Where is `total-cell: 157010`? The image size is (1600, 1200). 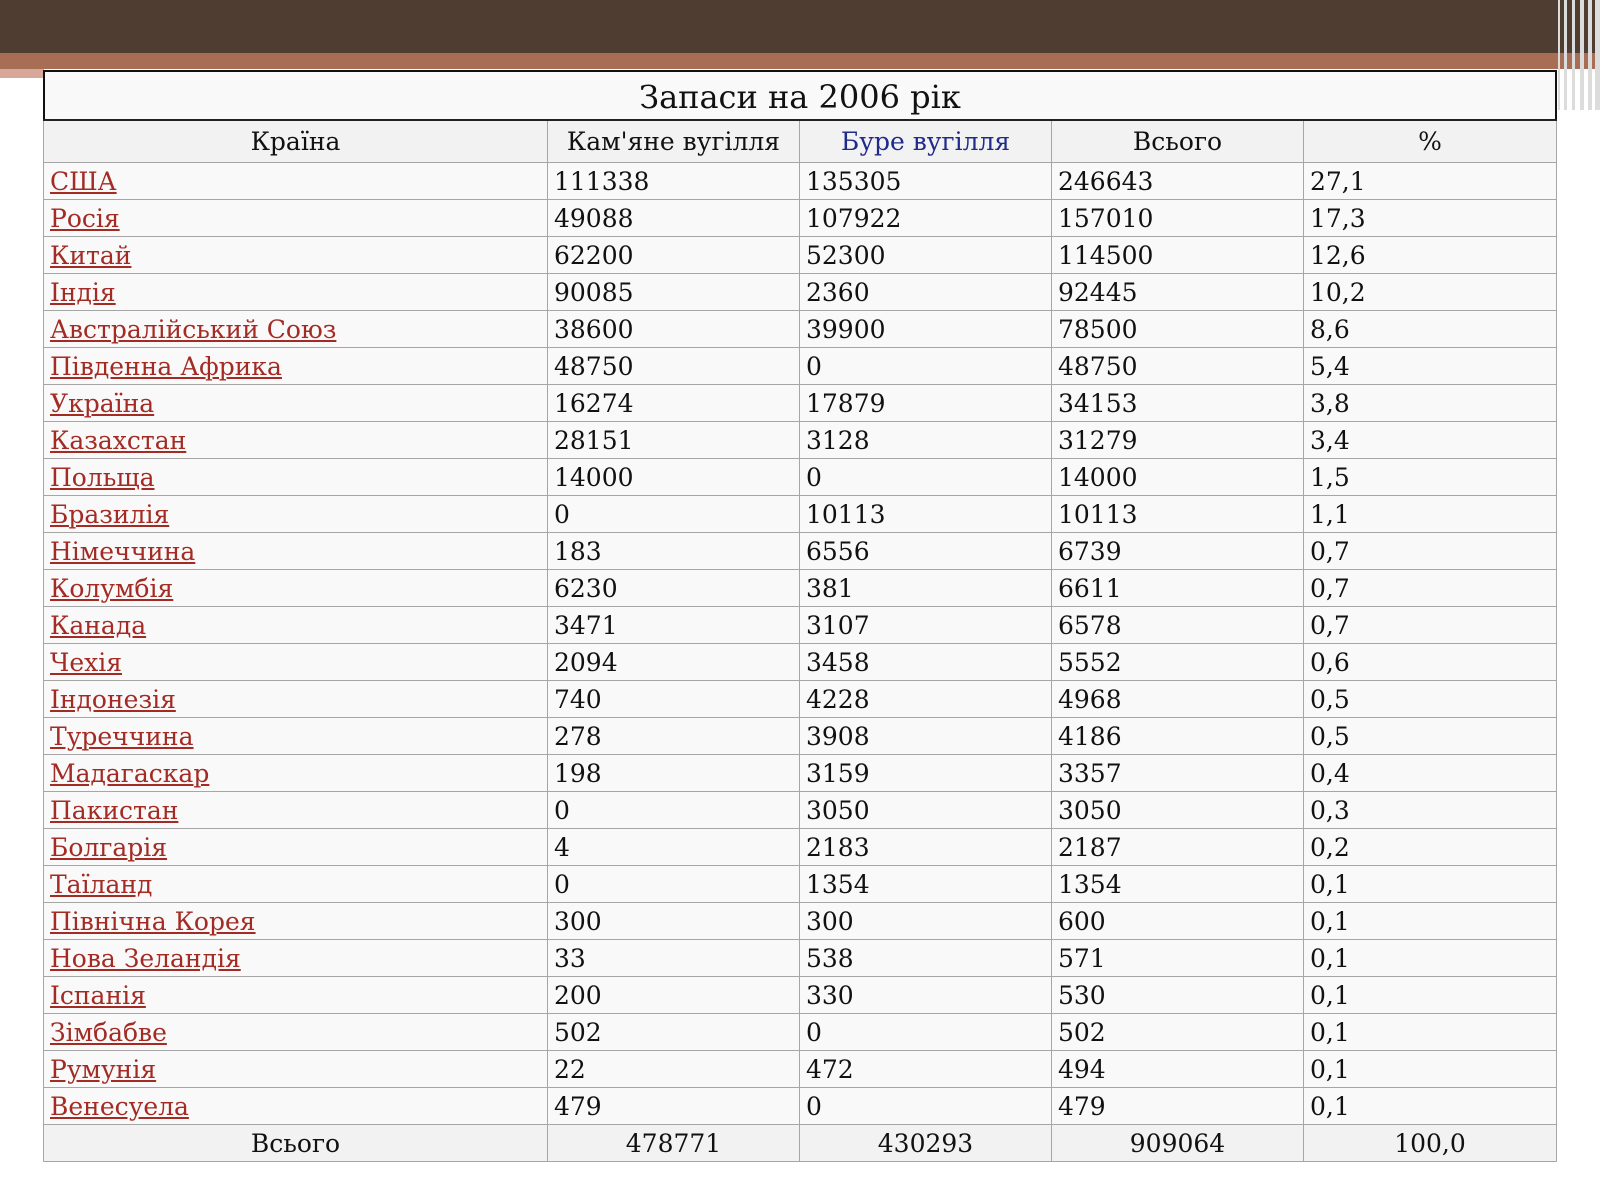
total-cell: 157010 is located at coordinates (1177, 218).